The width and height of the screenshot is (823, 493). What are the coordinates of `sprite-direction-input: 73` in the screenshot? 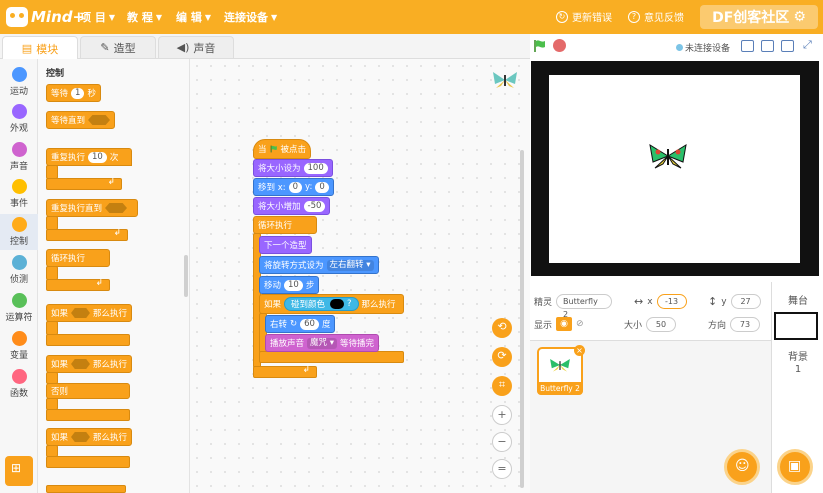 It's located at (745, 324).